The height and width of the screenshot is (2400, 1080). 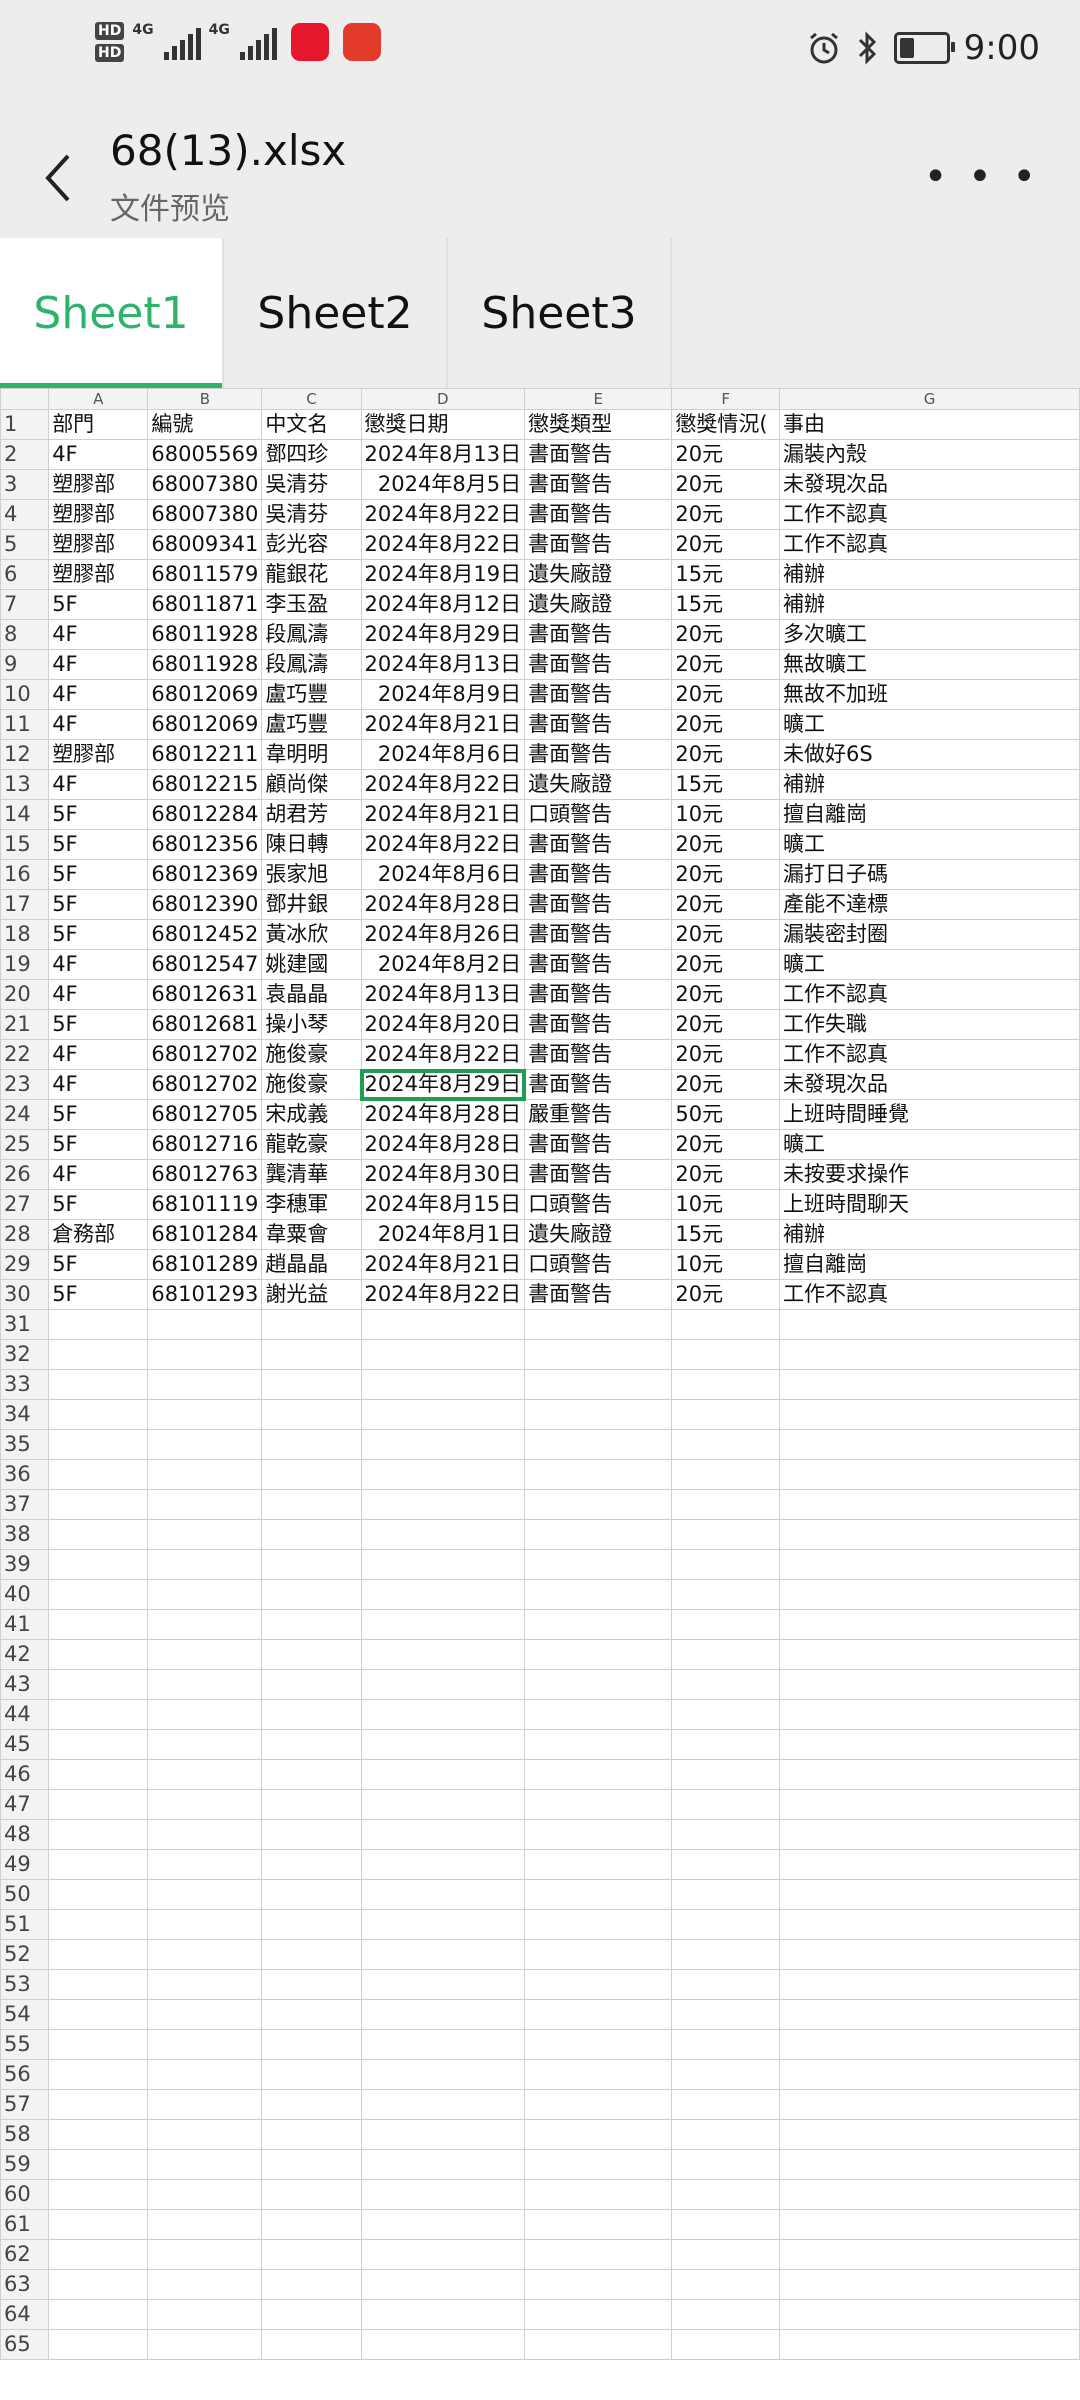 What do you see at coordinates (98, 964) in the screenshot?
I see `cell: 4F` at bounding box center [98, 964].